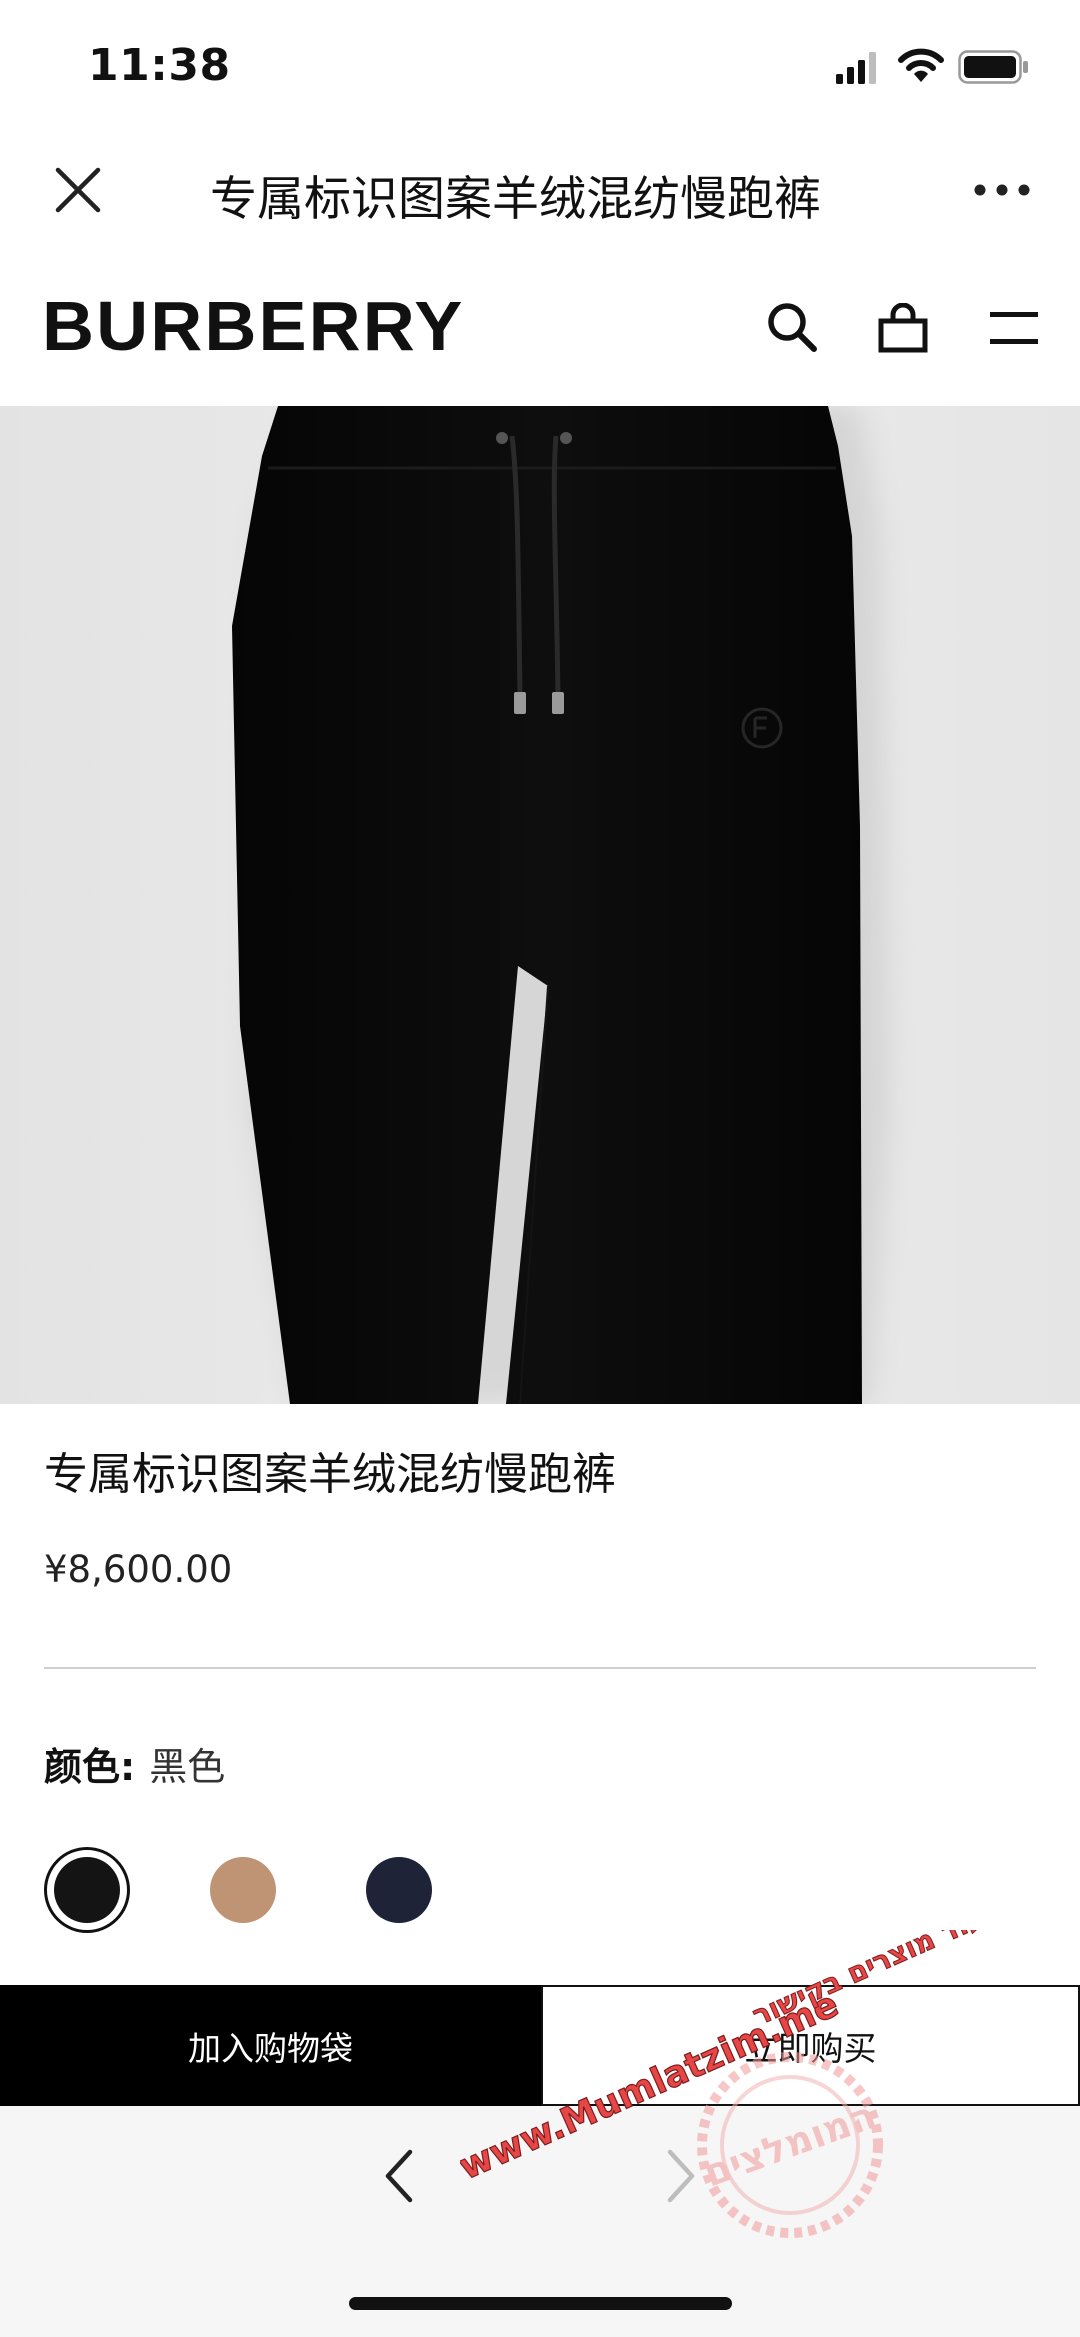  I want to click on back-button, so click(400, 2176).